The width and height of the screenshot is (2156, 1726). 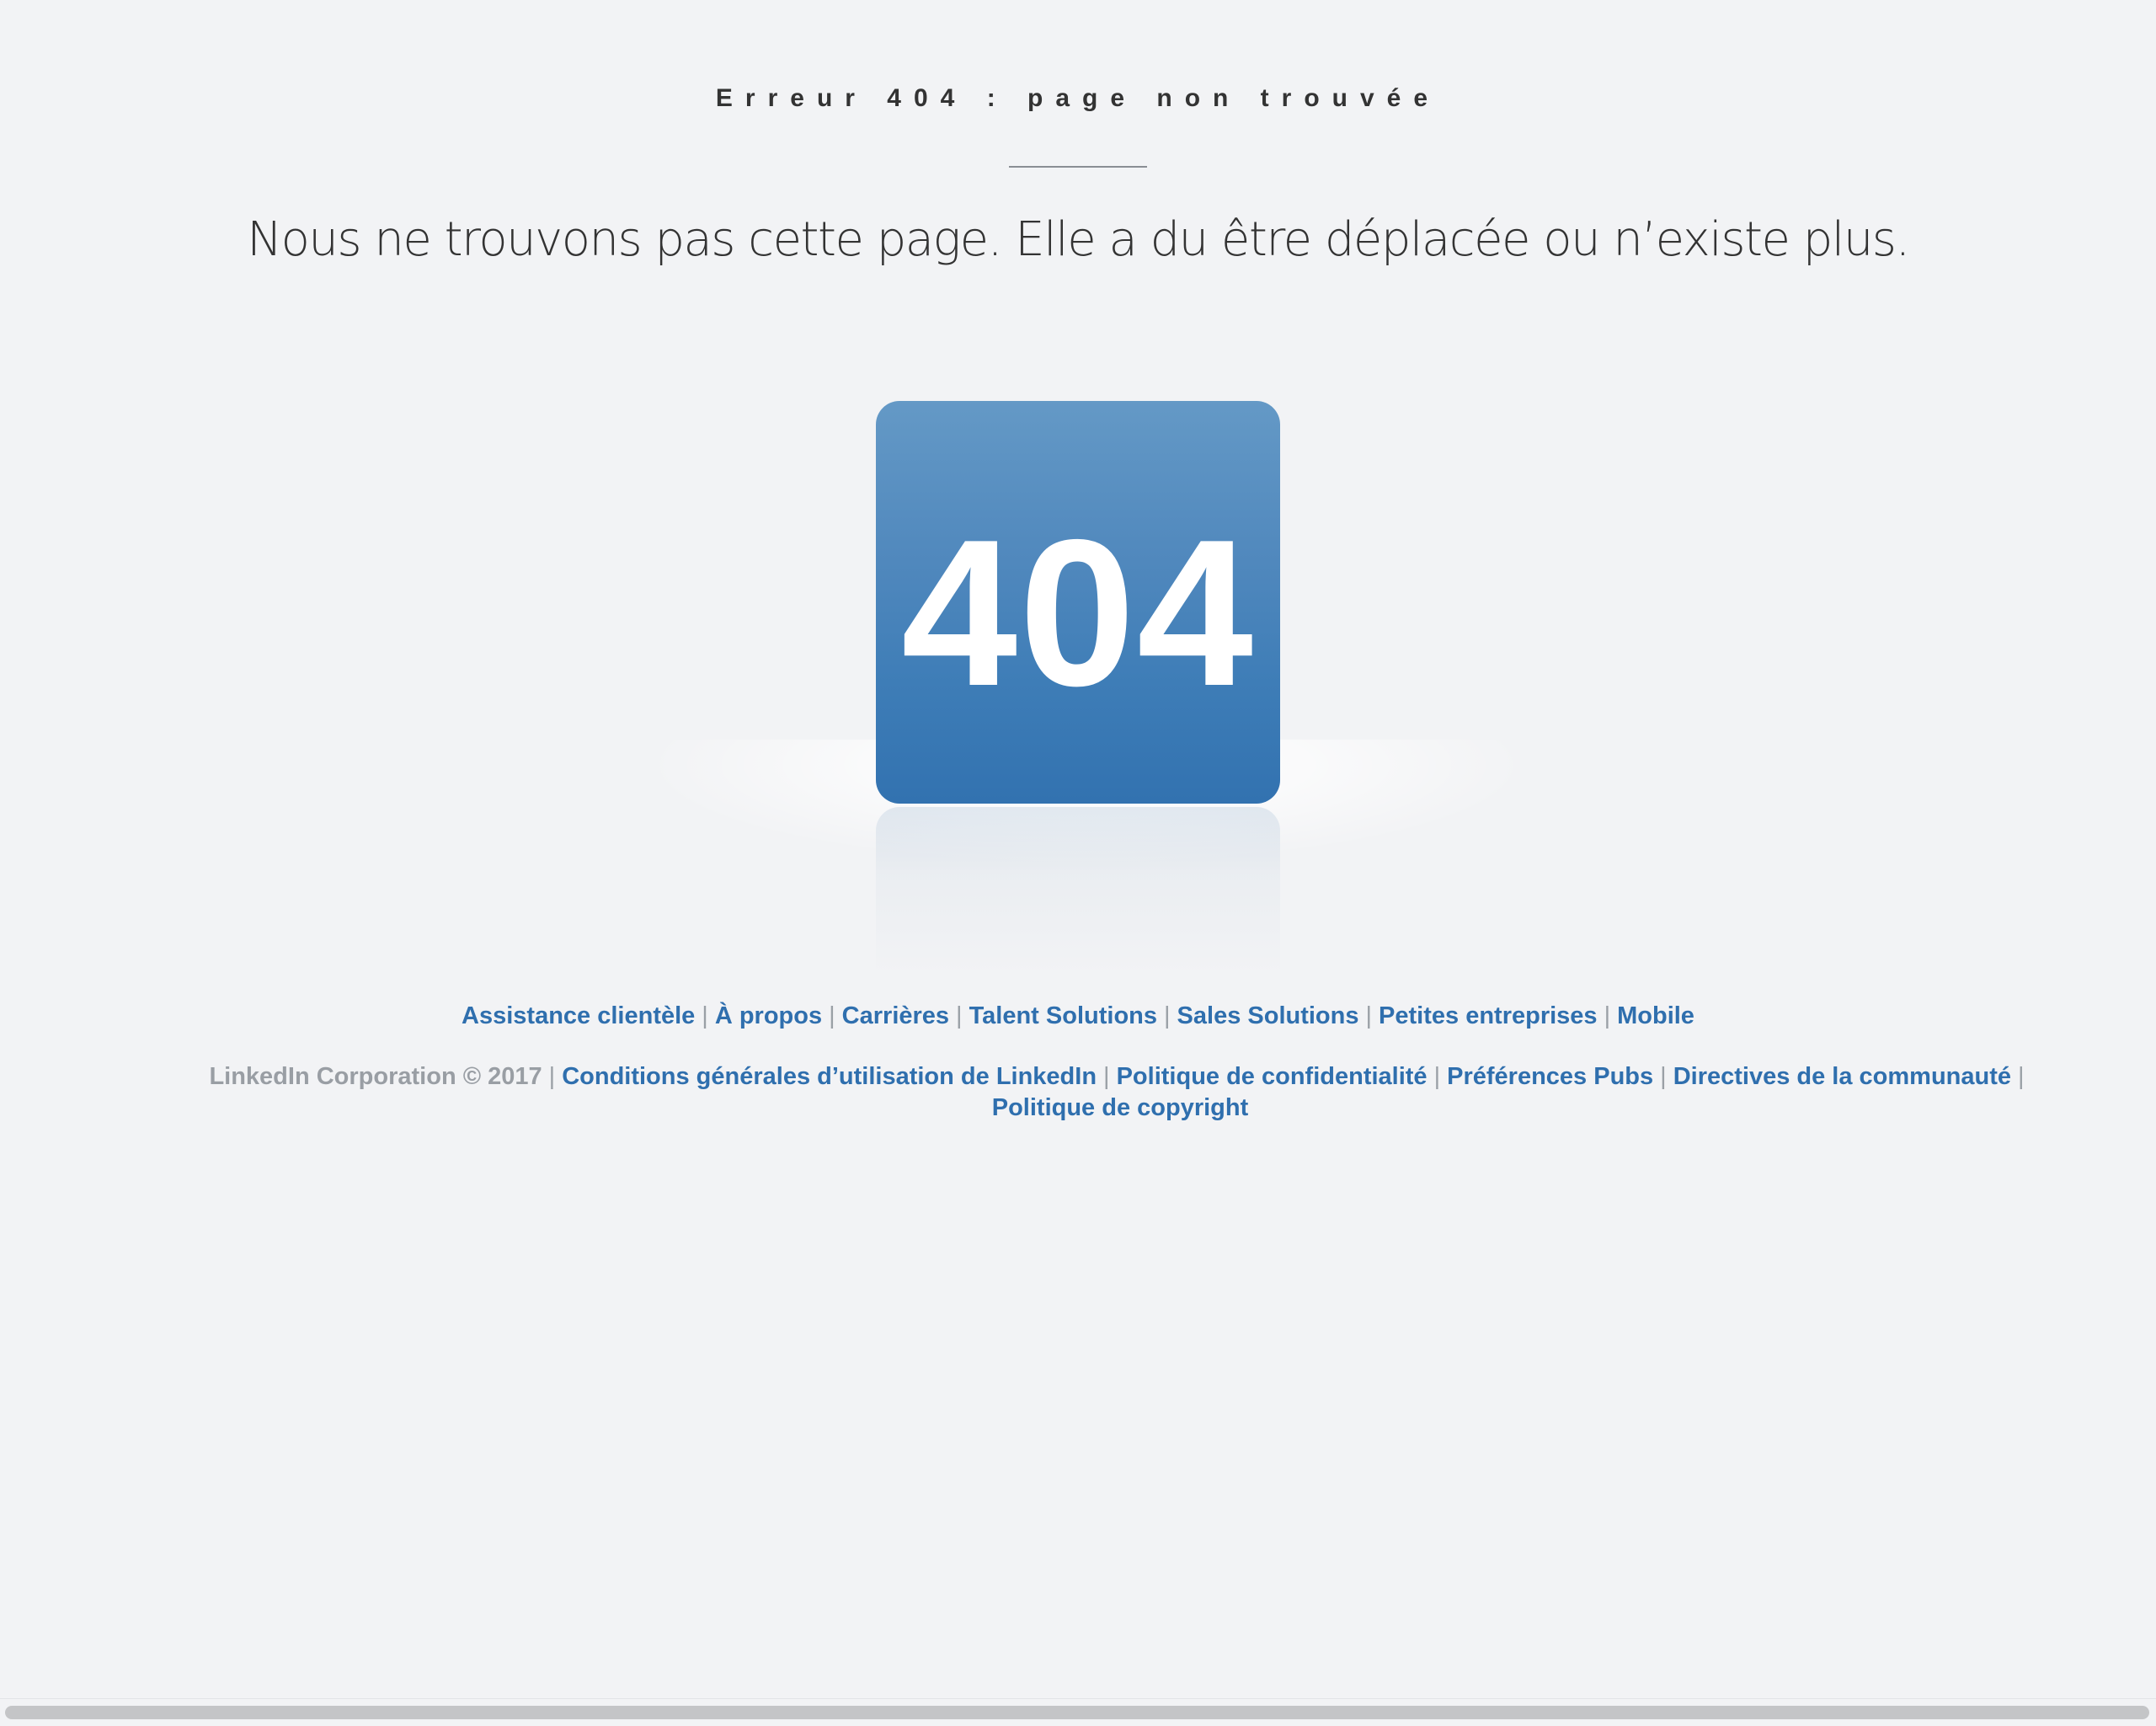 I want to click on link-customer-support: Assistance clientèle, so click(x=578, y=1015).